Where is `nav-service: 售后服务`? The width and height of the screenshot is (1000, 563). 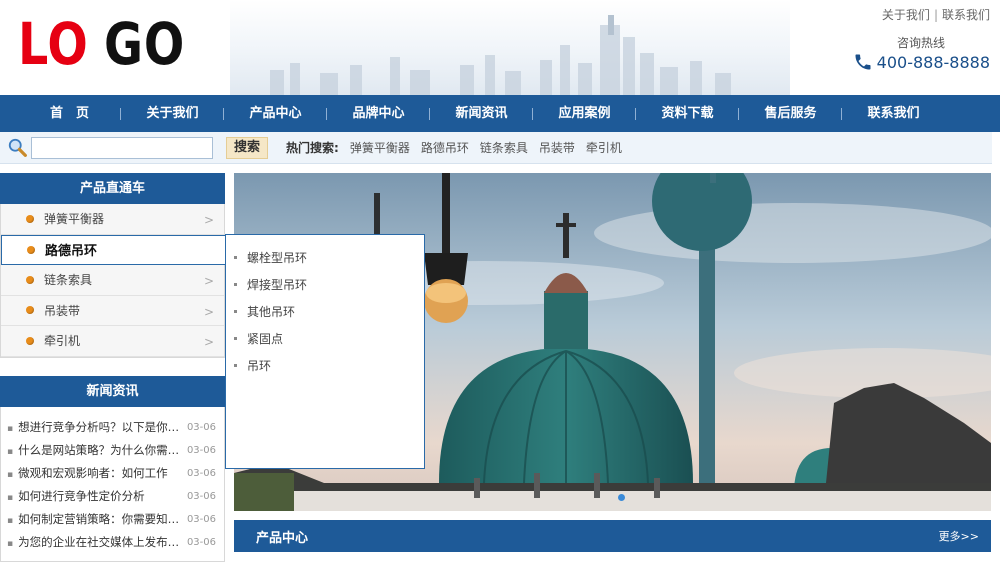
nav-service: 售后服务 is located at coordinates (790, 113).